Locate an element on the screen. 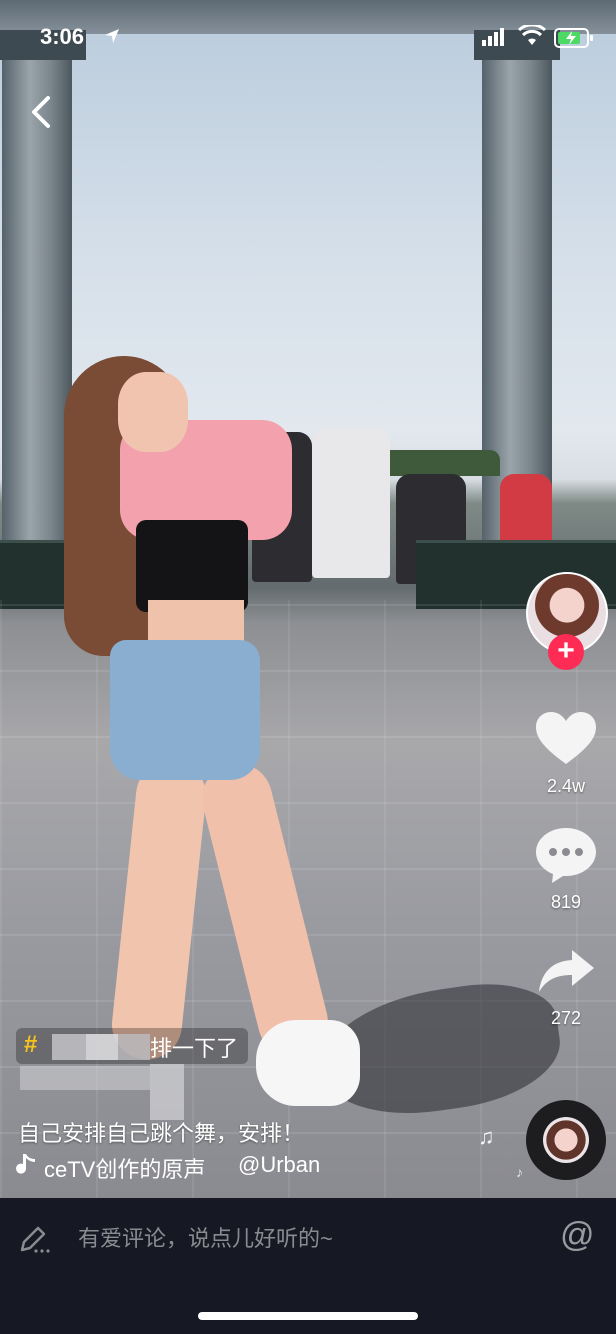  dancer-shoe is located at coordinates (308, 1063).